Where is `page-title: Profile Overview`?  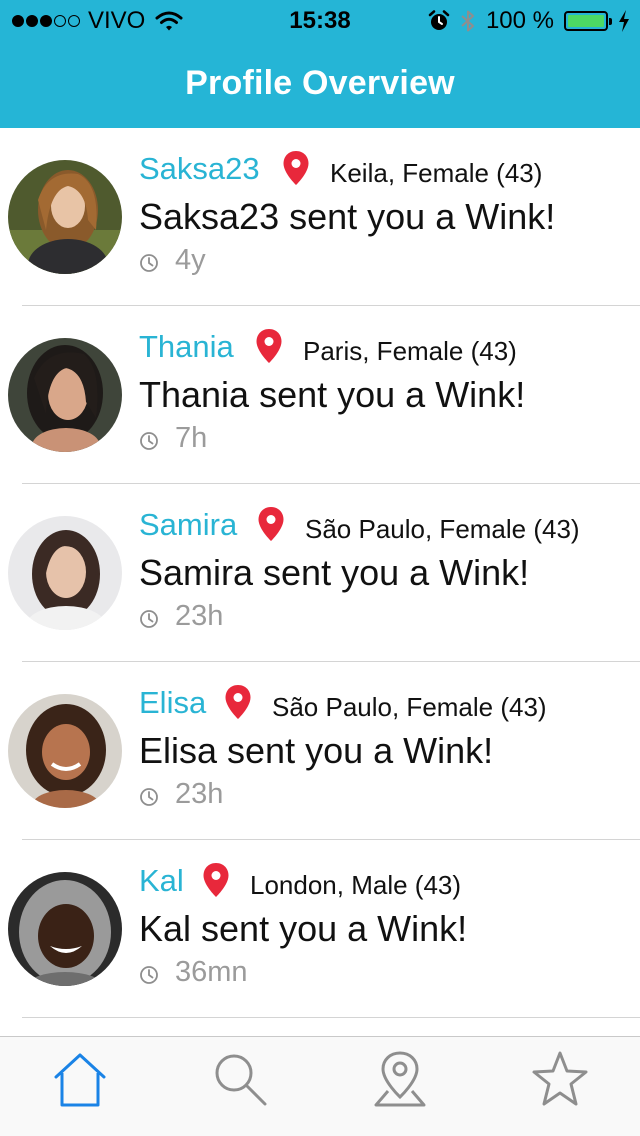
page-title: Profile Overview is located at coordinates (320, 83).